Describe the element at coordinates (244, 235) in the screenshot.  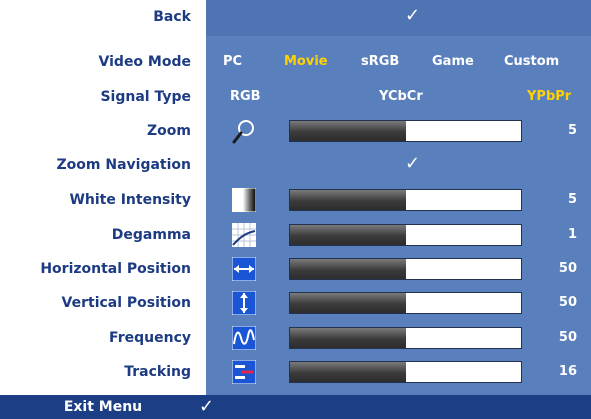
I see `curve-icon` at that location.